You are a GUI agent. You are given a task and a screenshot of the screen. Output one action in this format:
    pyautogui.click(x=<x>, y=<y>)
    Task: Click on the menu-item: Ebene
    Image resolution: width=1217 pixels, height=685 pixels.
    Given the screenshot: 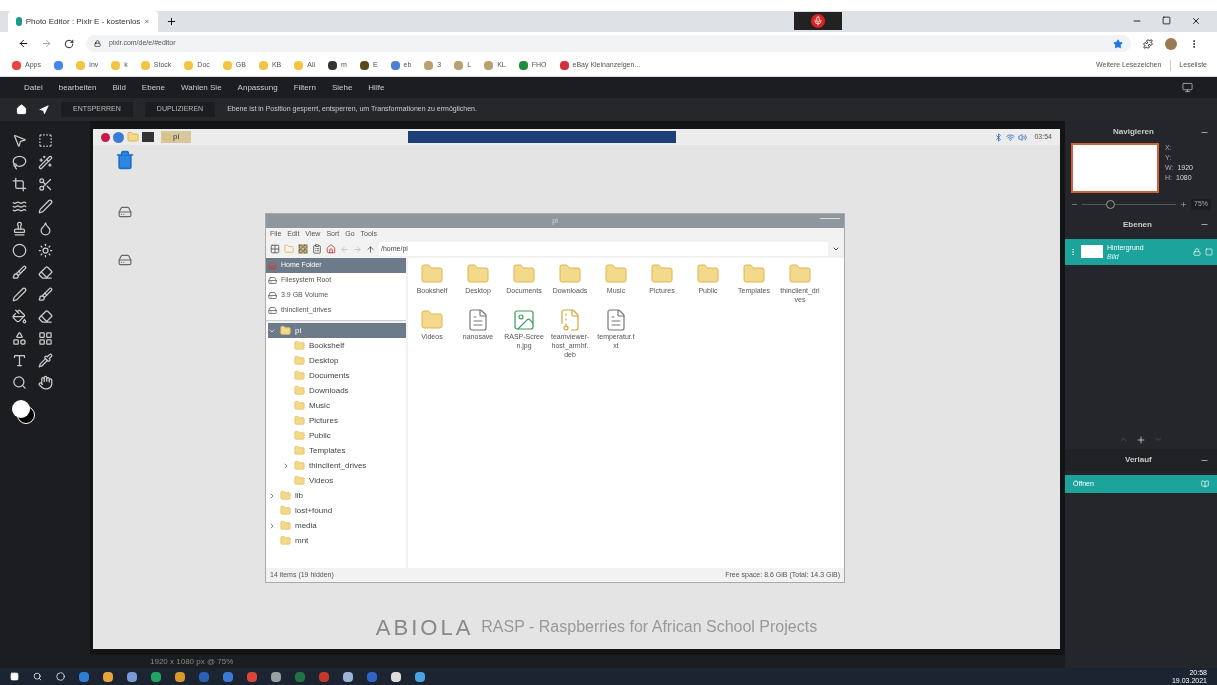 What is the action you would take?
    pyautogui.click(x=153, y=87)
    